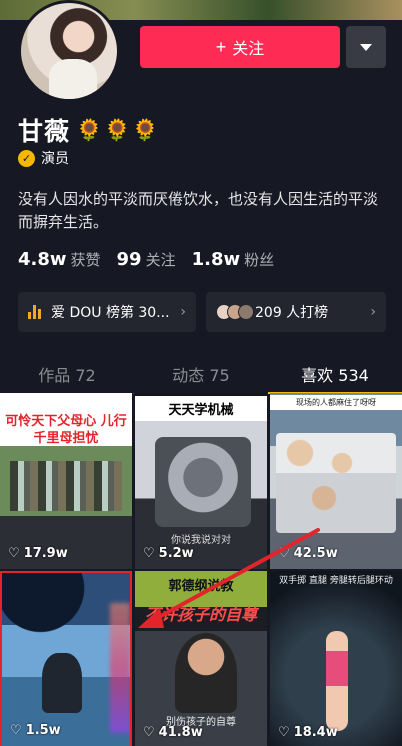 The height and width of the screenshot is (746, 402). I want to click on like-count: ♡ 5.2w, so click(168, 553).